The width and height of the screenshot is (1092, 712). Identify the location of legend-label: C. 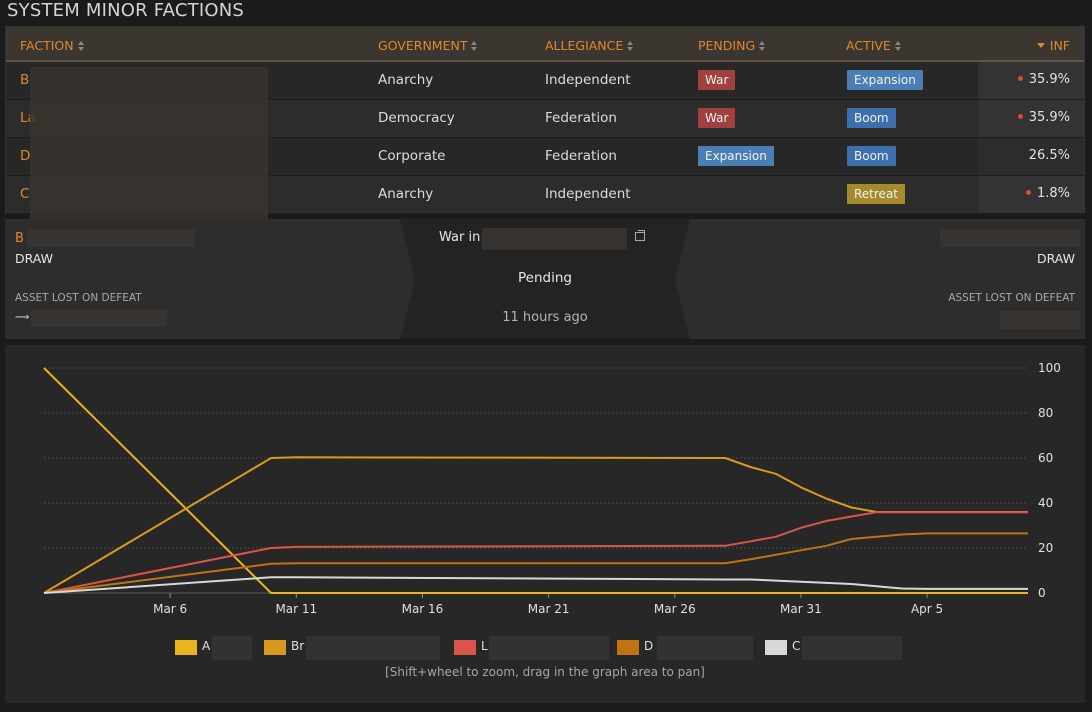
(796, 646).